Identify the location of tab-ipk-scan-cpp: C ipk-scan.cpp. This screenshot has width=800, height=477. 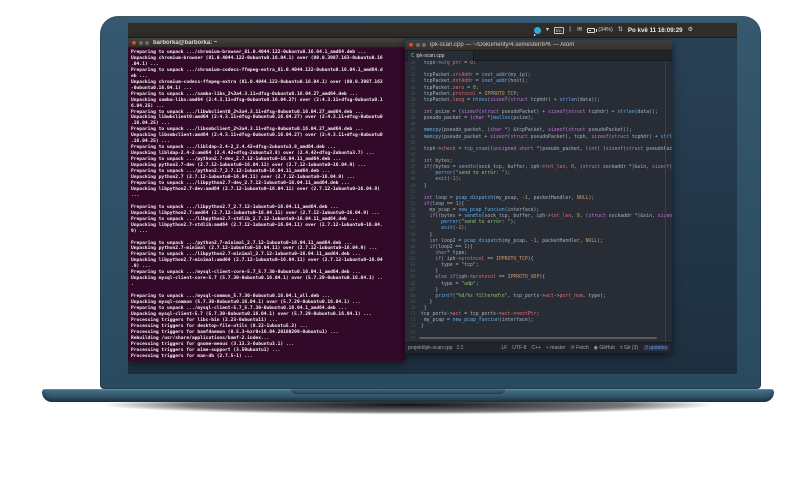
(441, 56).